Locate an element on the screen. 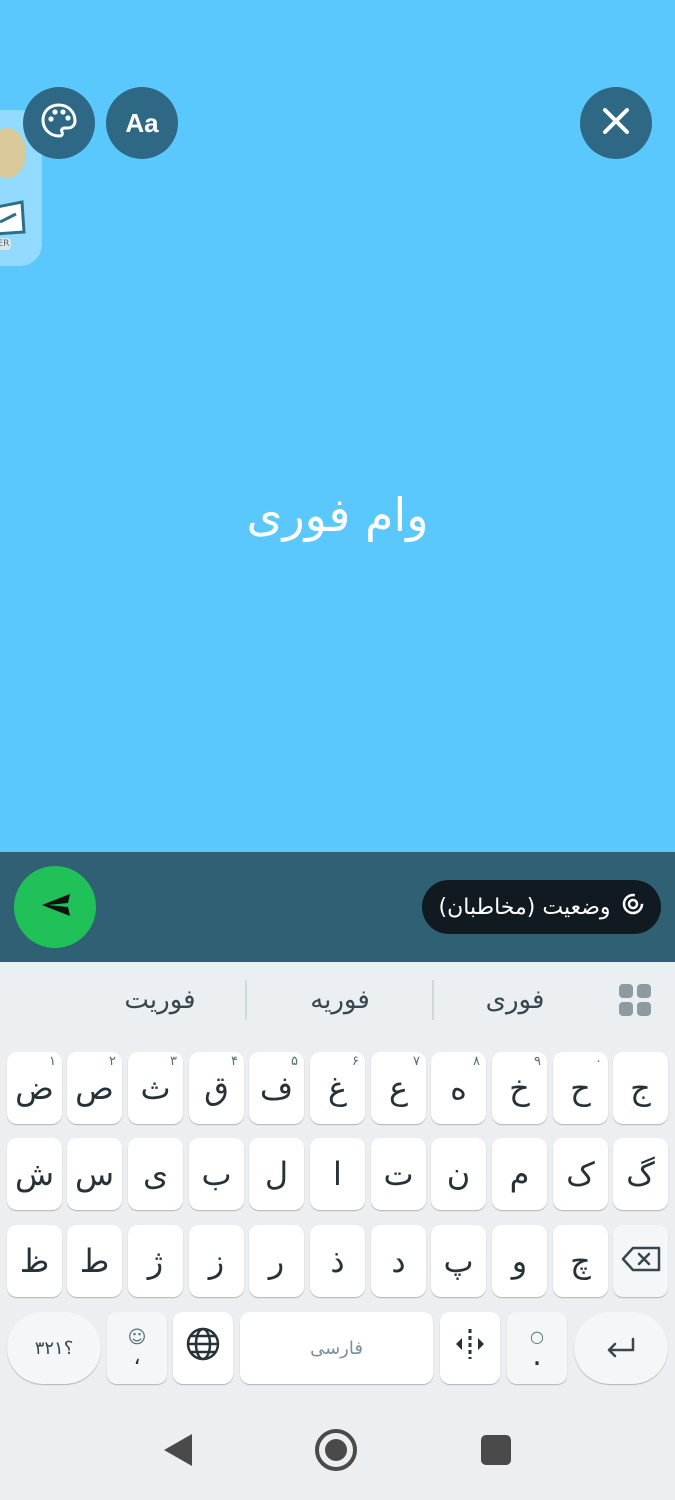 This screenshot has height=1500, width=675. space-label: فارسی is located at coordinates (336, 1348).